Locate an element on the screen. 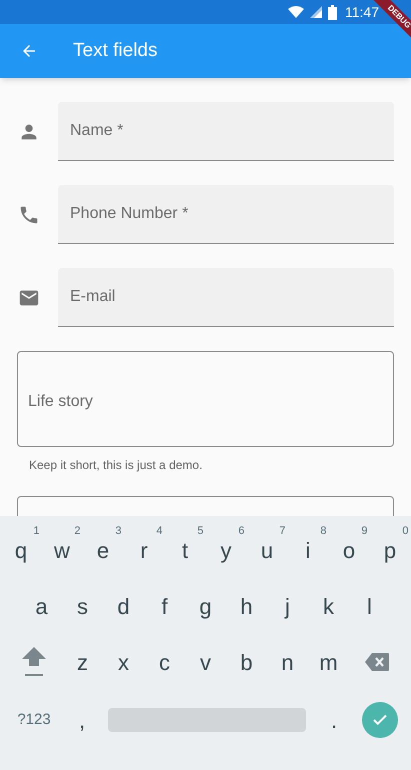 The width and height of the screenshot is (411, 770). keyboard-key: f is located at coordinates (164, 606).